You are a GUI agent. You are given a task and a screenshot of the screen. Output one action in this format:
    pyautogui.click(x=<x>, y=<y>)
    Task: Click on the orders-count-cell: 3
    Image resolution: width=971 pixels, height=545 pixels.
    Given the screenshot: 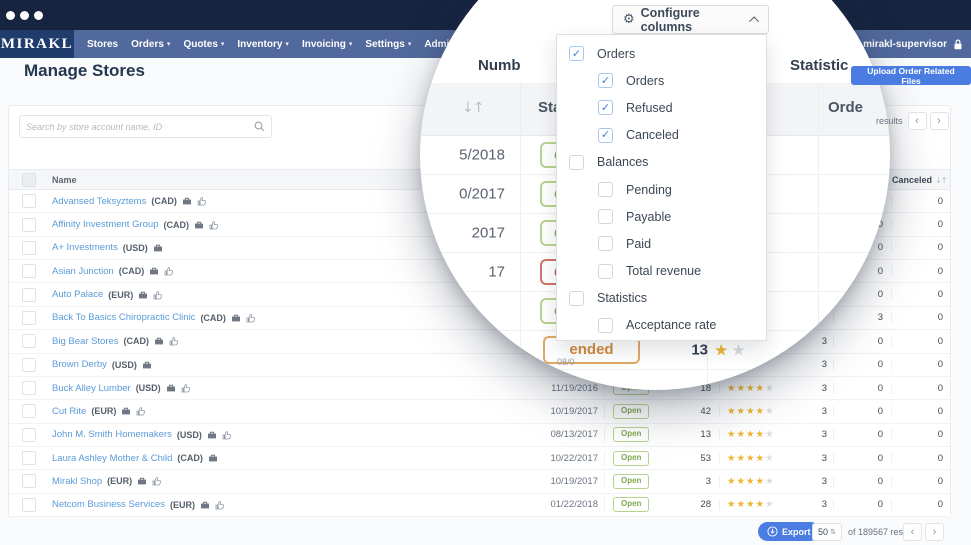 What is the action you would take?
    pyautogui.click(x=824, y=481)
    